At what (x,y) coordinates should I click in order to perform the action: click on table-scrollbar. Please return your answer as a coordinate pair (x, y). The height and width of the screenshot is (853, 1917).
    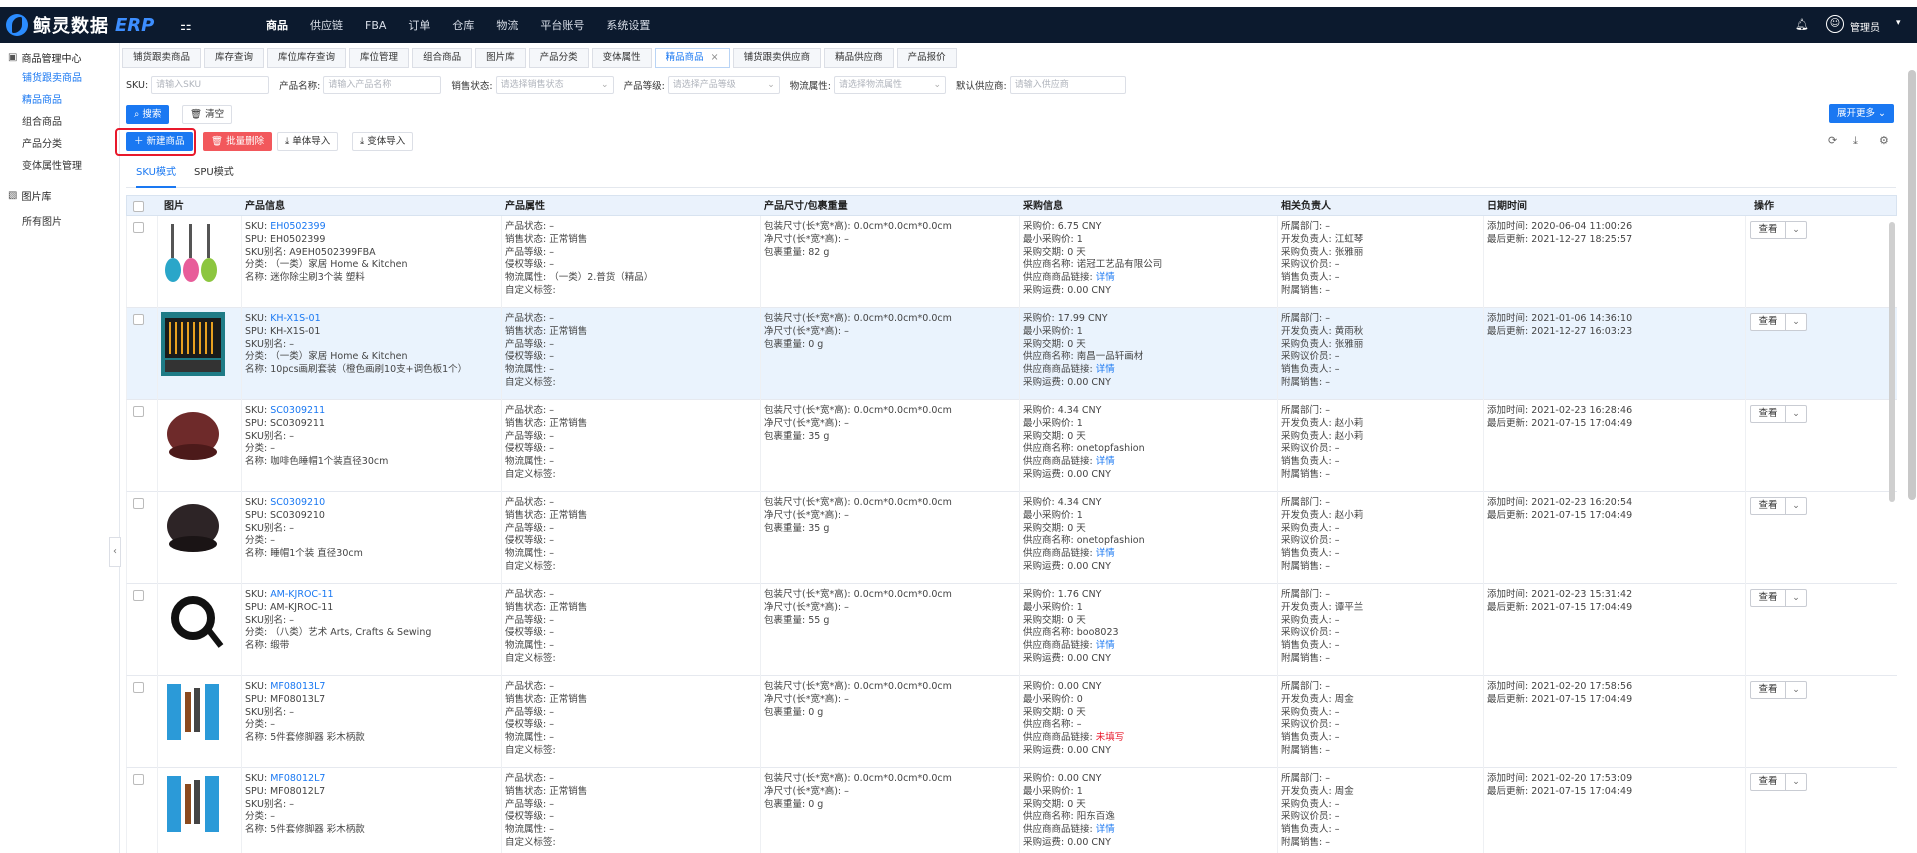
    Looking at the image, I should click on (1892, 362).